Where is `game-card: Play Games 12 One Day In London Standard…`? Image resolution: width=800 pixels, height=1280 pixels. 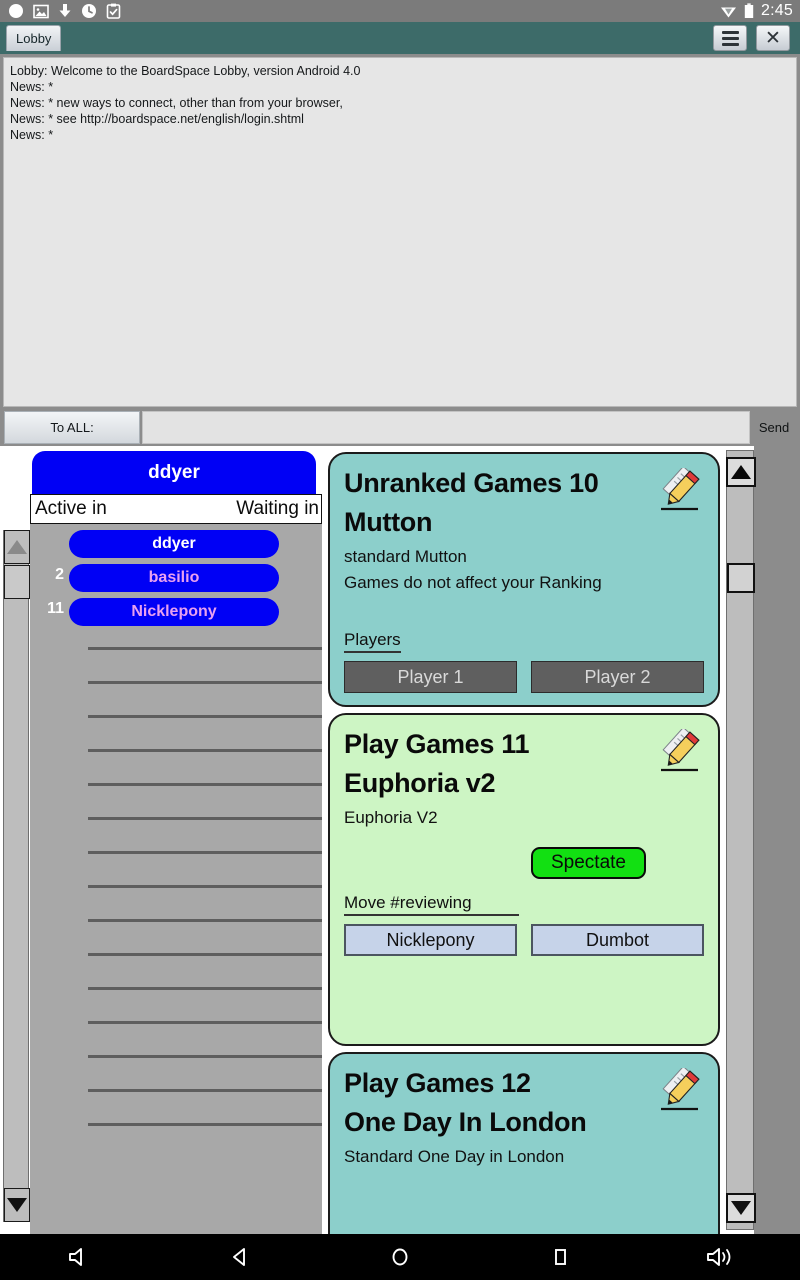
game-card: Play Games 12 One Day In London Standard… is located at coordinates (524, 1143).